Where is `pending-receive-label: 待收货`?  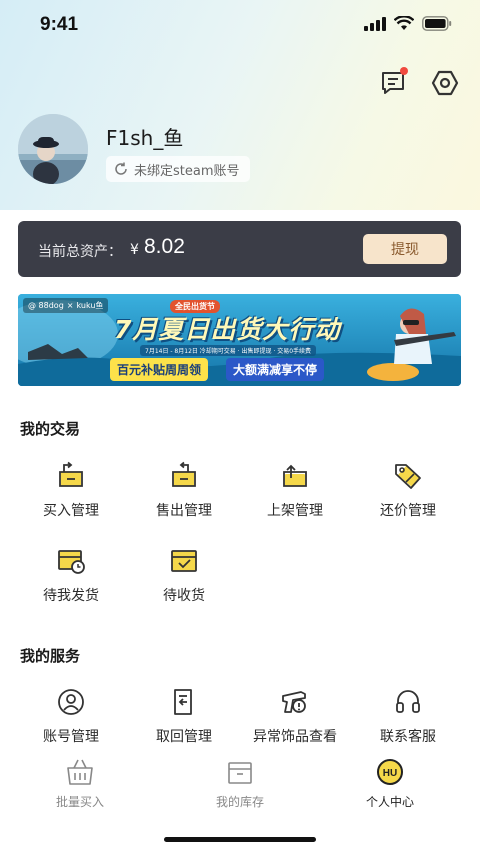 pending-receive-label: 待收货 is located at coordinates (184, 596).